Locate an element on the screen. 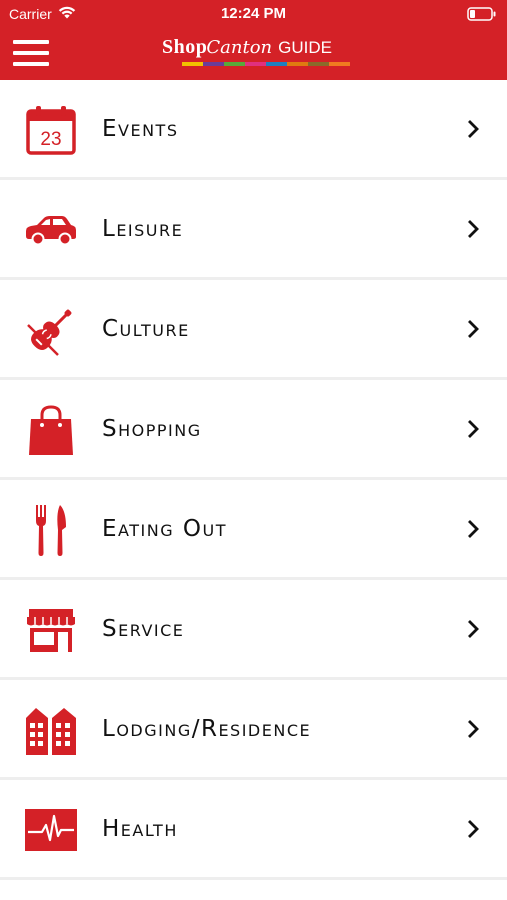 The width and height of the screenshot is (507, 900). status-bar: Carrier 12:24 PM is located at coordinates (253, 14).